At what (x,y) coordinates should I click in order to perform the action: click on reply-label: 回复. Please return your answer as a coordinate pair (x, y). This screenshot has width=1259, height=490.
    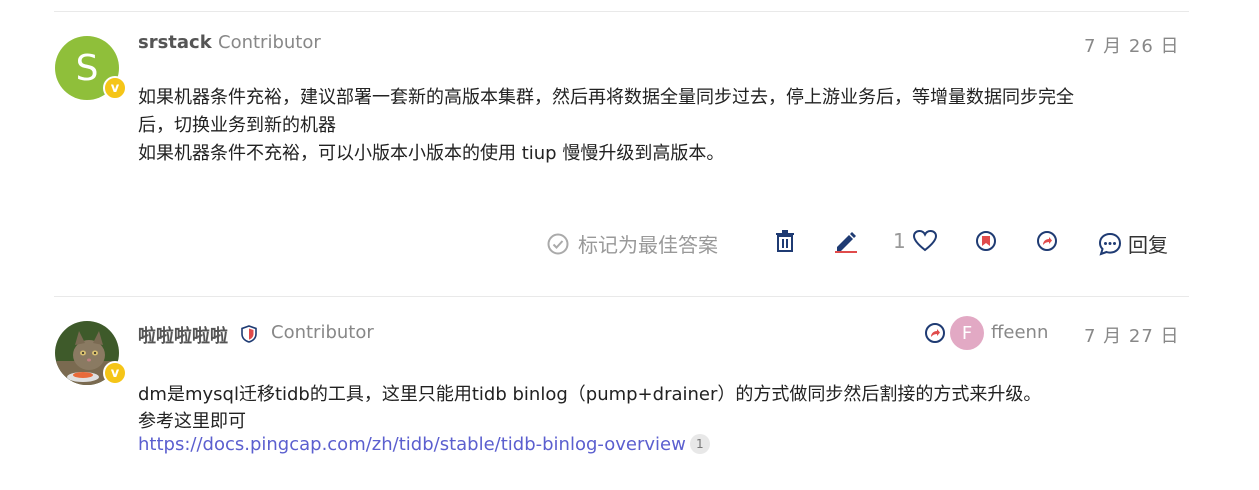
    Looking at the image, I should click on (1148, 245).